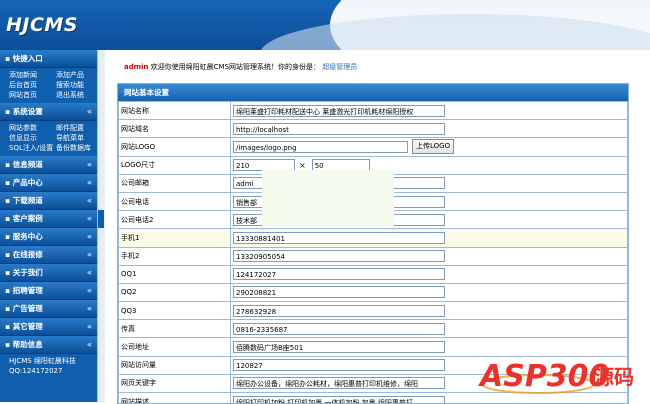 The width and height of the screenshot is (650, 404). I want to click on form-row: 网站LOGO/images/logo.png上传LOGO, so click(373, 147).